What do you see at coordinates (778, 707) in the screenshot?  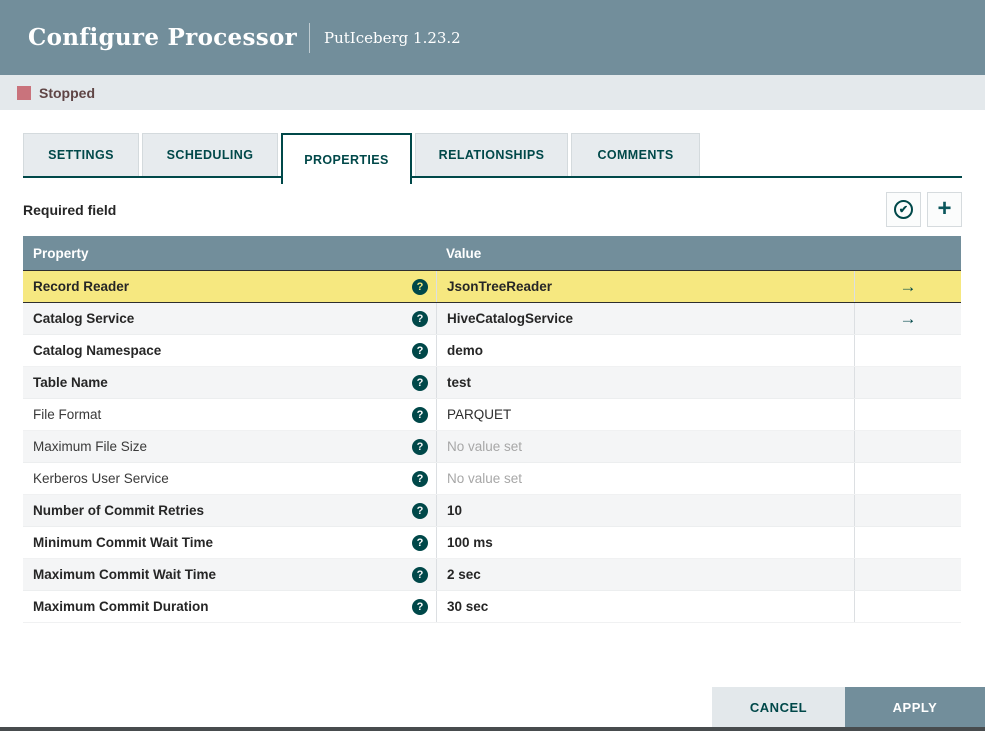 I see `cancel-button: CANCEL` at bounding box center [778, 707].